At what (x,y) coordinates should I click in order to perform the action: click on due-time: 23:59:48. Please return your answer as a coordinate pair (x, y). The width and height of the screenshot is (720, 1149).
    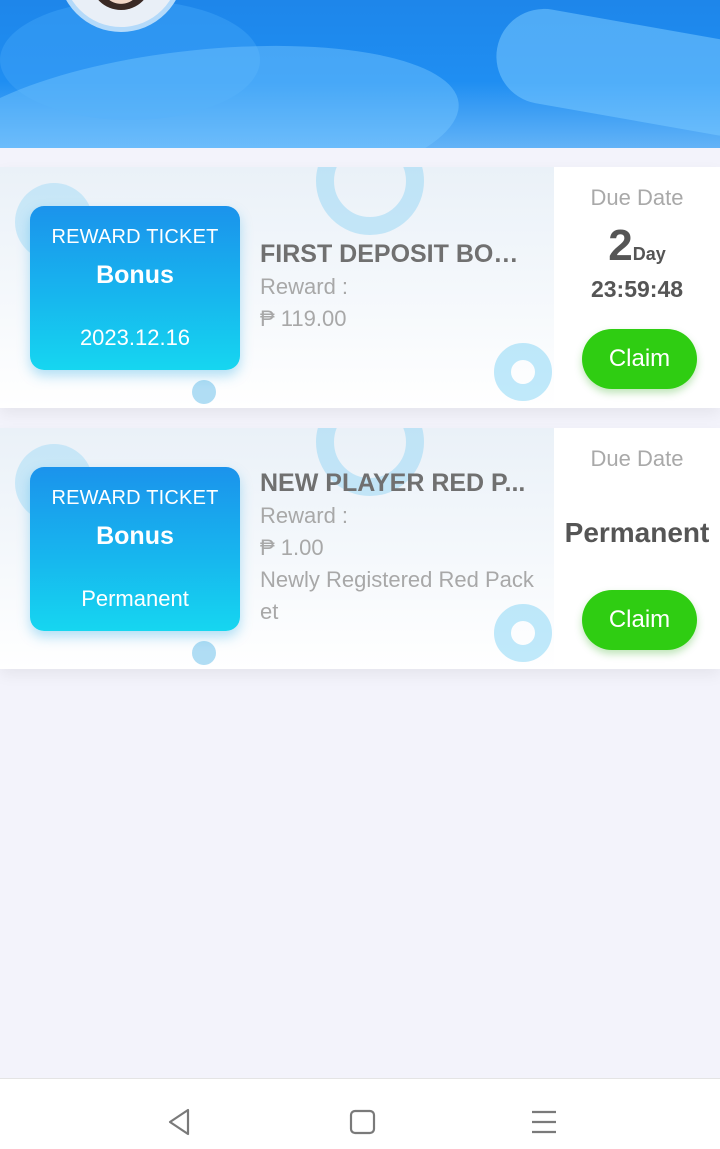
    Looking at the image, I should click on (637, 289).